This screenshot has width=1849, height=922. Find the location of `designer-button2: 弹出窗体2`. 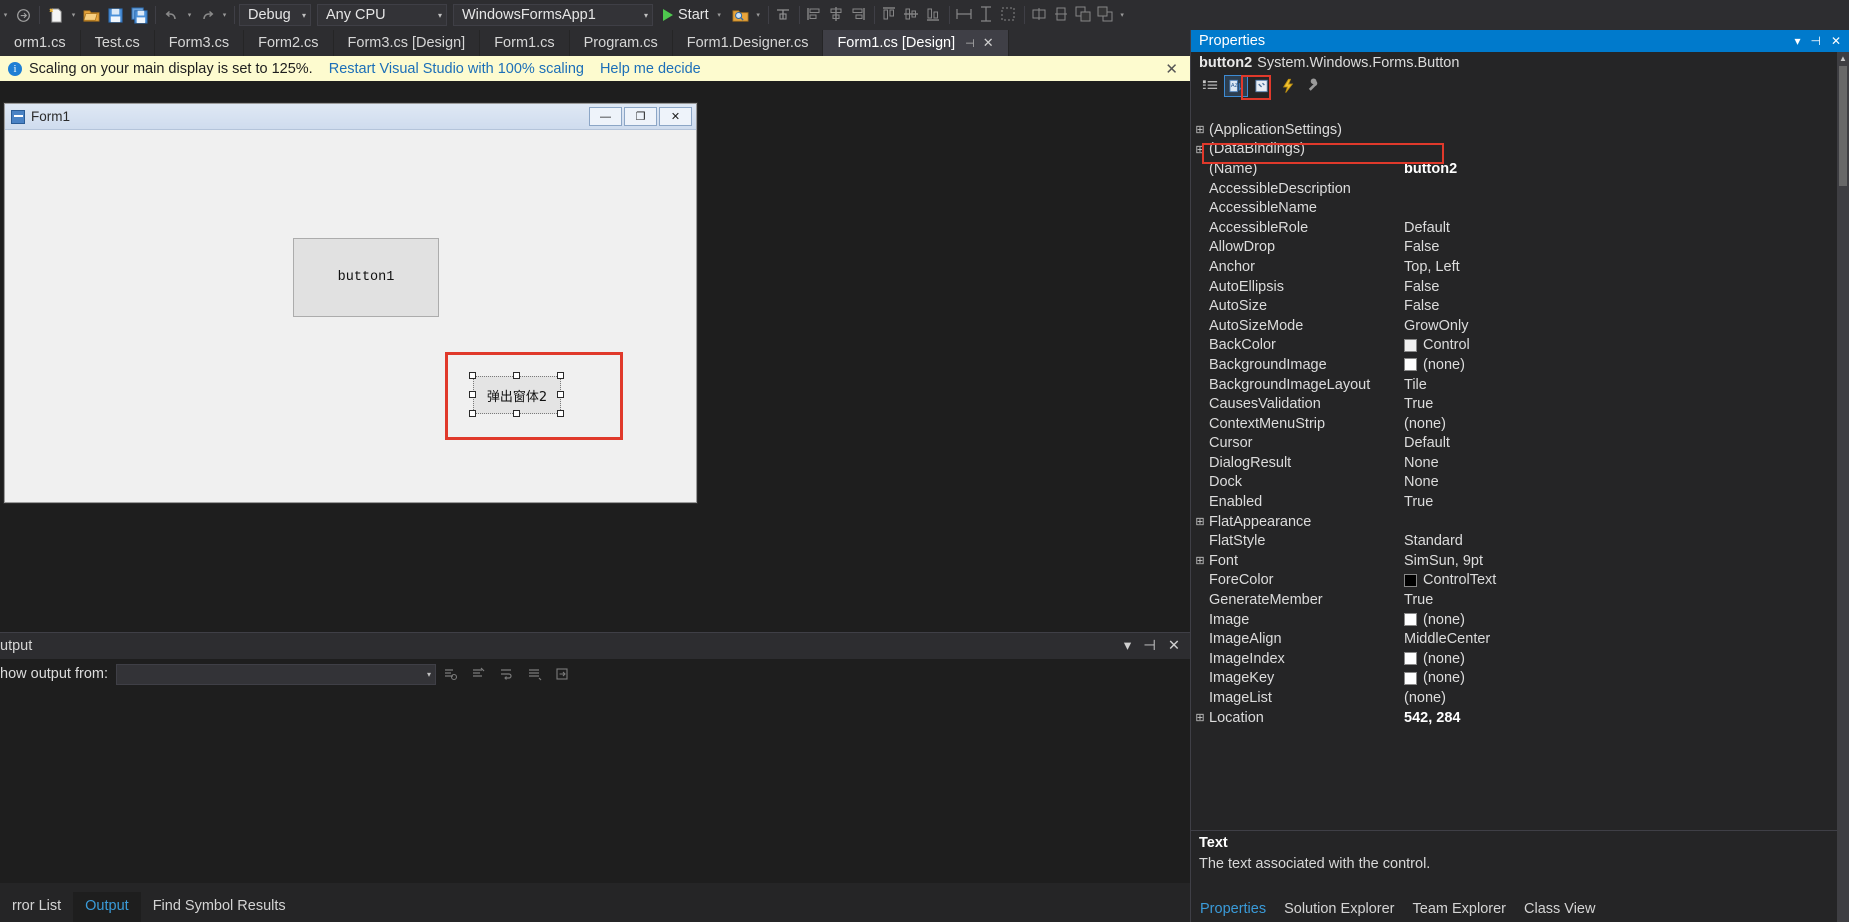

designer-button2: 弹出窗体2 is located at coordinates (517, 395).